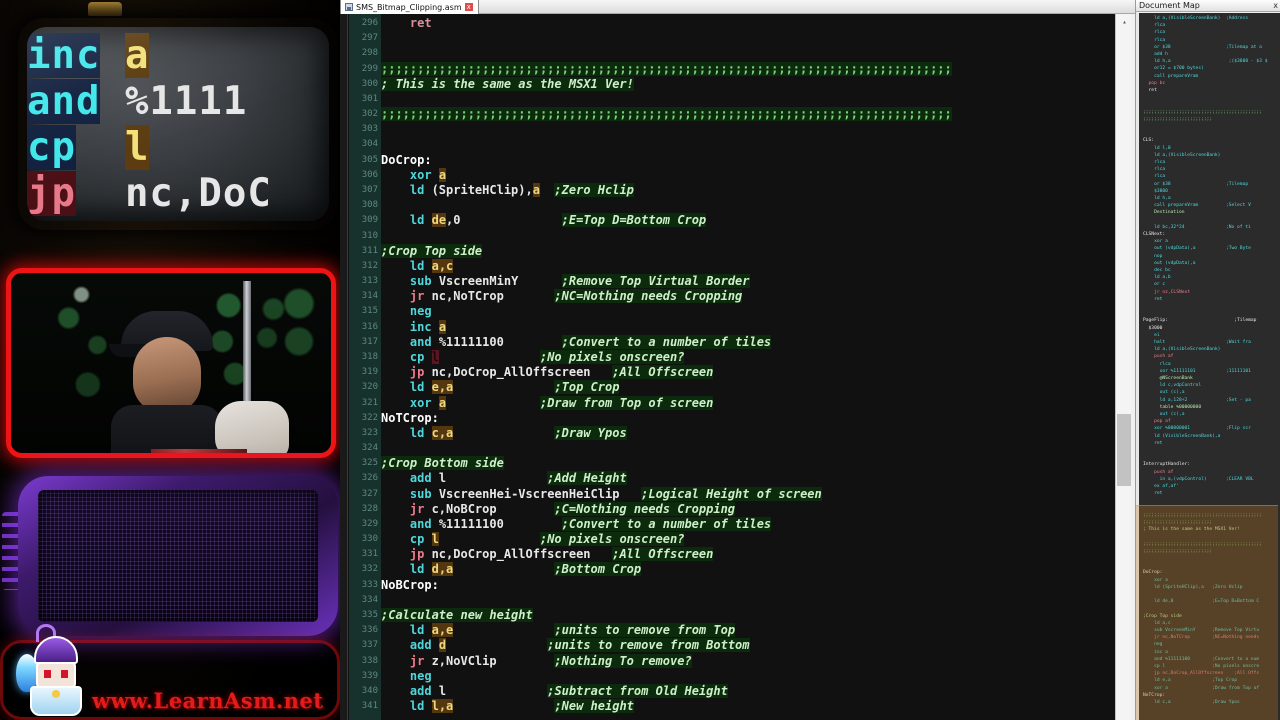 This screenshot has height=720, width=1280. Describe the element at coordinates (544, 220) in the screenshot. I see `code-line: ld de,0 ;E=Top D=Bottom Crop` at that location.